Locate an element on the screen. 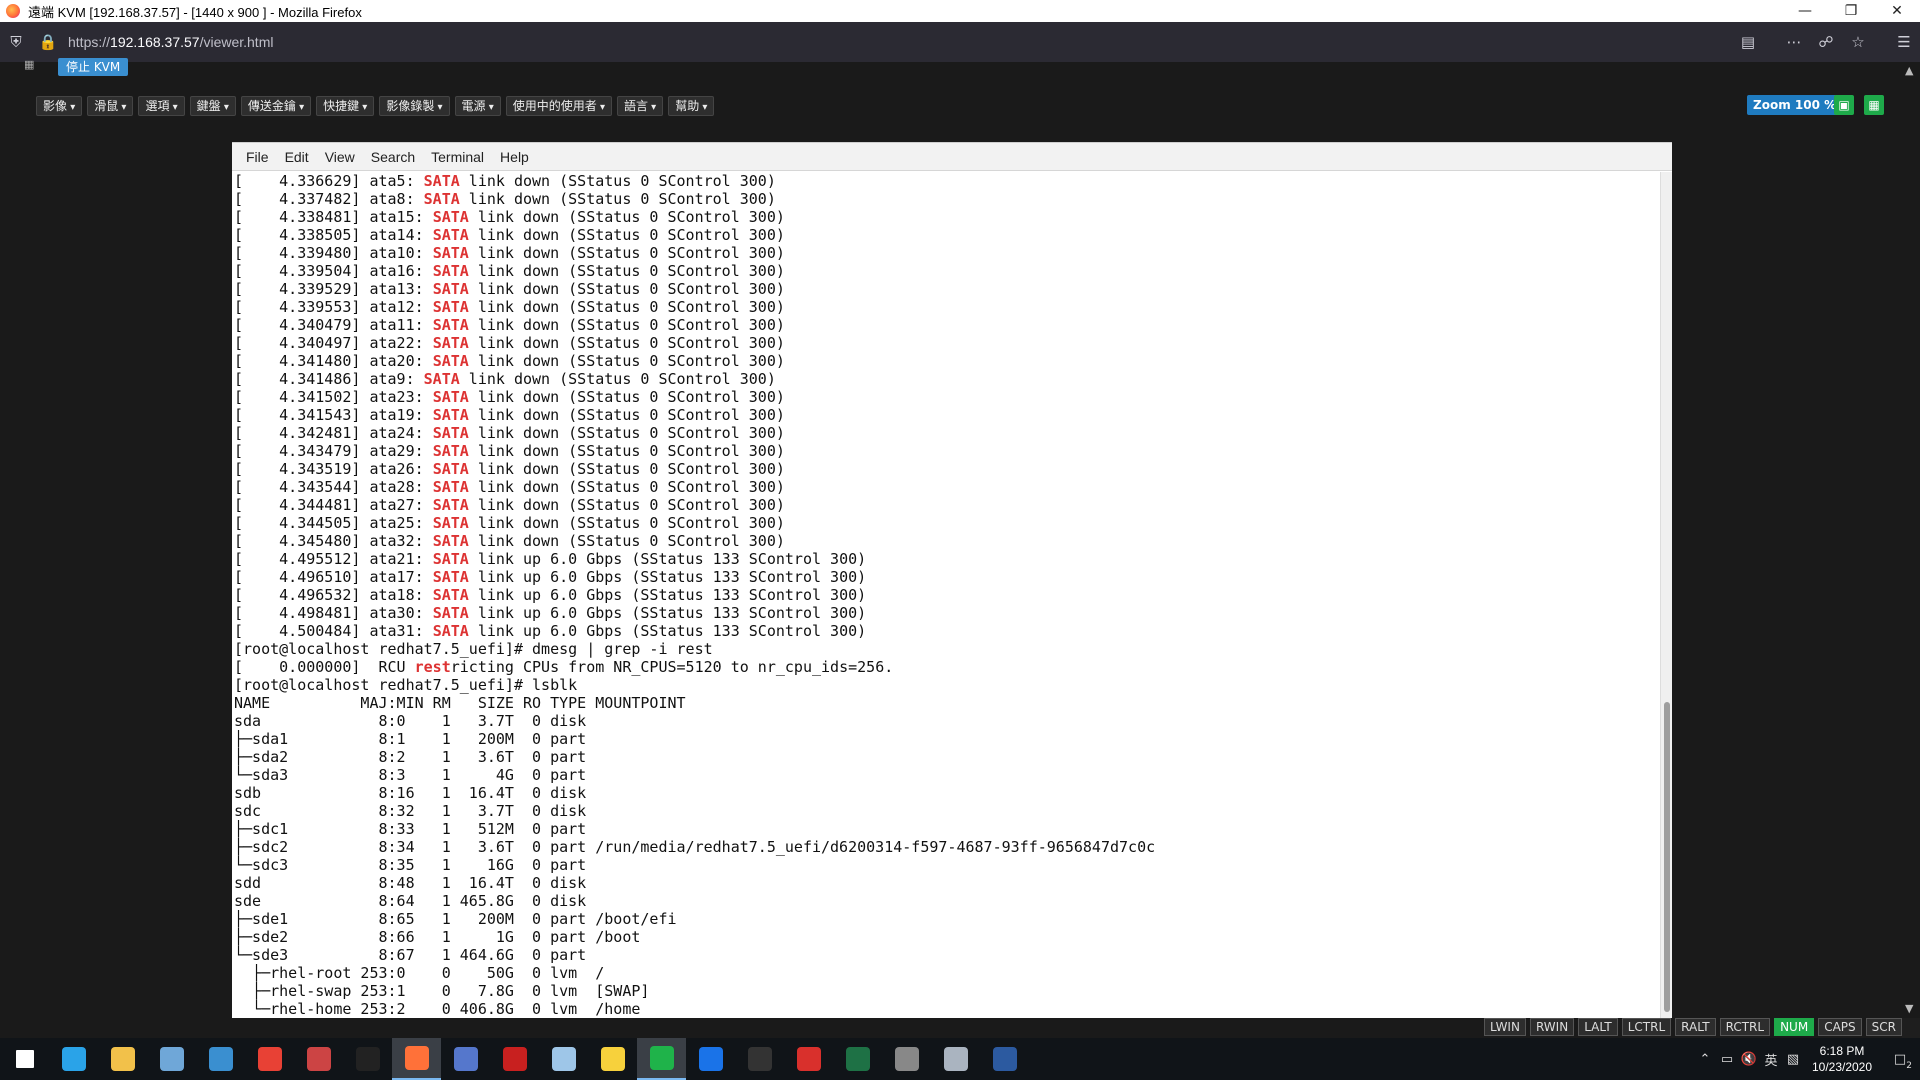 The height and width of the screenshot is (1080, 1920). terminal-line-pre: ├─sde1 8:65 1 200M 0 part /boot/efi is located at coordinates (455, 919).